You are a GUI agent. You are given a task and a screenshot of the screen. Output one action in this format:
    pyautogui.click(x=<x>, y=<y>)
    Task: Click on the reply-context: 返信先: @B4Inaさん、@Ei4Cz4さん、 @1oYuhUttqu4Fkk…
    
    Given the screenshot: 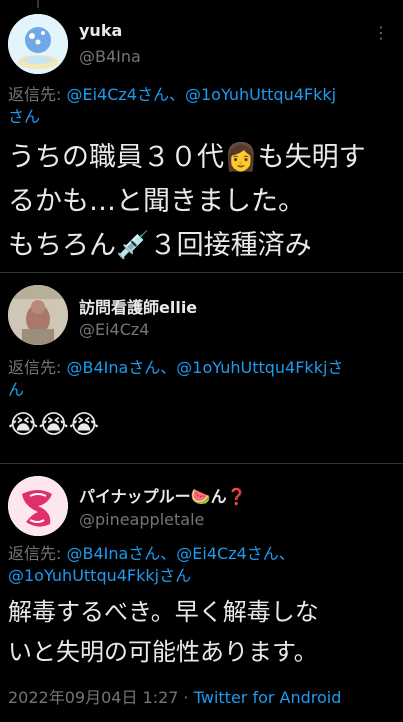 What is the action you would take?
    pyautogui.click(x=201, y=565)
    